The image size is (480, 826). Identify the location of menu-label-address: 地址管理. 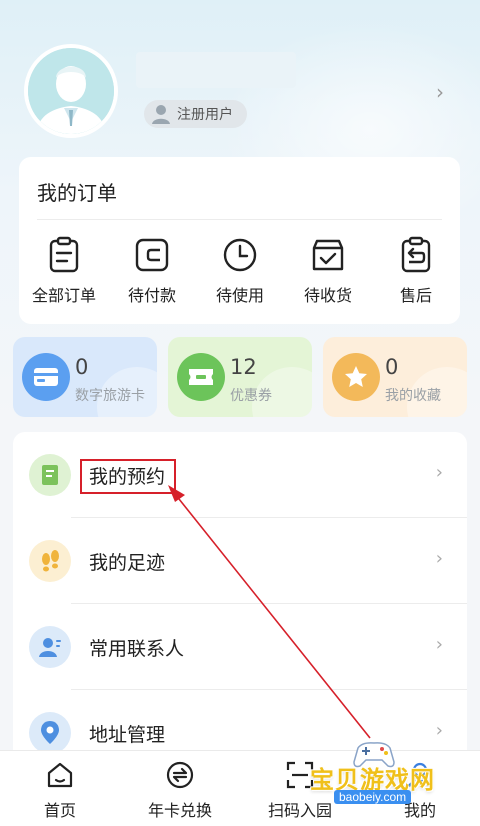
(127, 735).